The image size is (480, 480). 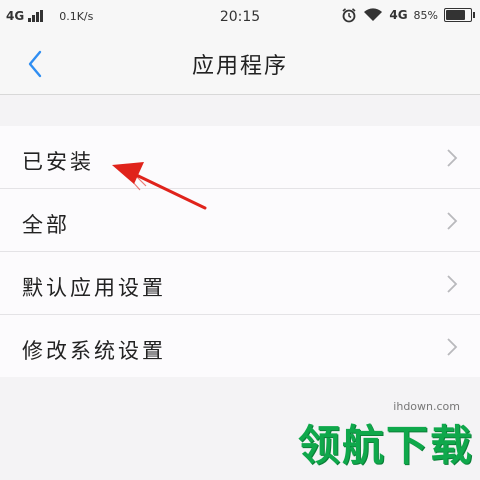 What do you see at coordinates (459, 15) in the screenshot?
I see `battery-icon` at bounding box center [459, 15].